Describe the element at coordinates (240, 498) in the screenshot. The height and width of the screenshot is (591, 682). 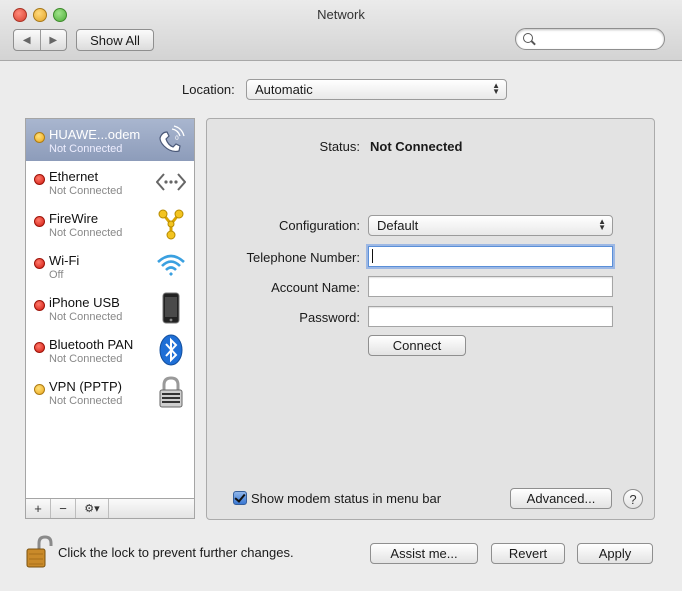
I see `show-modem-status-checkbox` at that location.